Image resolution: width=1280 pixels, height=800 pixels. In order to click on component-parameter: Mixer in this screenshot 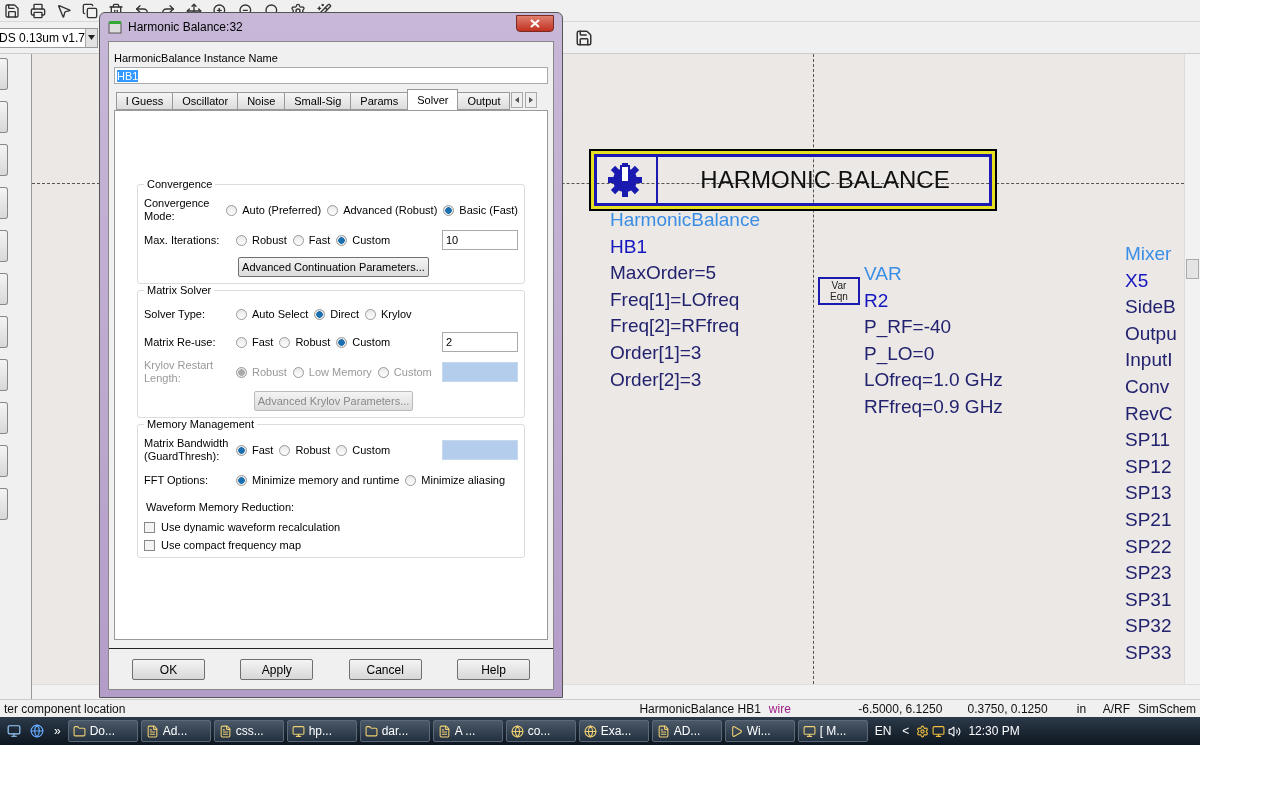, I will do `click(1149, 254)`.